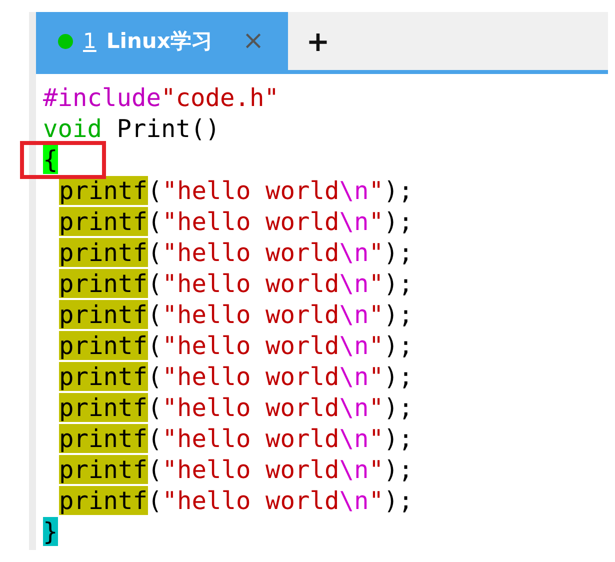 Image resolution: width=615 pixels, height=562 pixels. I want to click on tab-title: Linux学习, so click(159, 41).